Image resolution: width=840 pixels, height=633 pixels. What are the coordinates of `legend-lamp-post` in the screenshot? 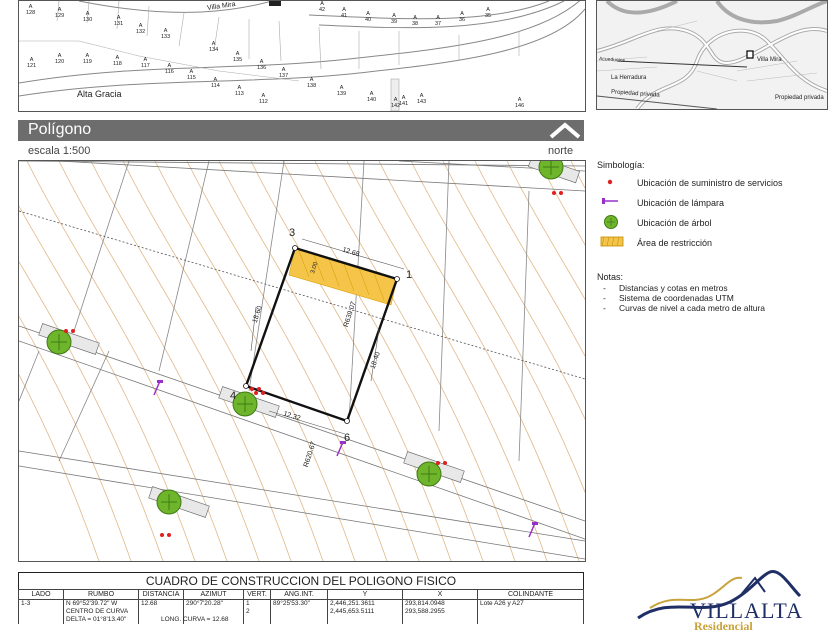 It's located at (603, 201).